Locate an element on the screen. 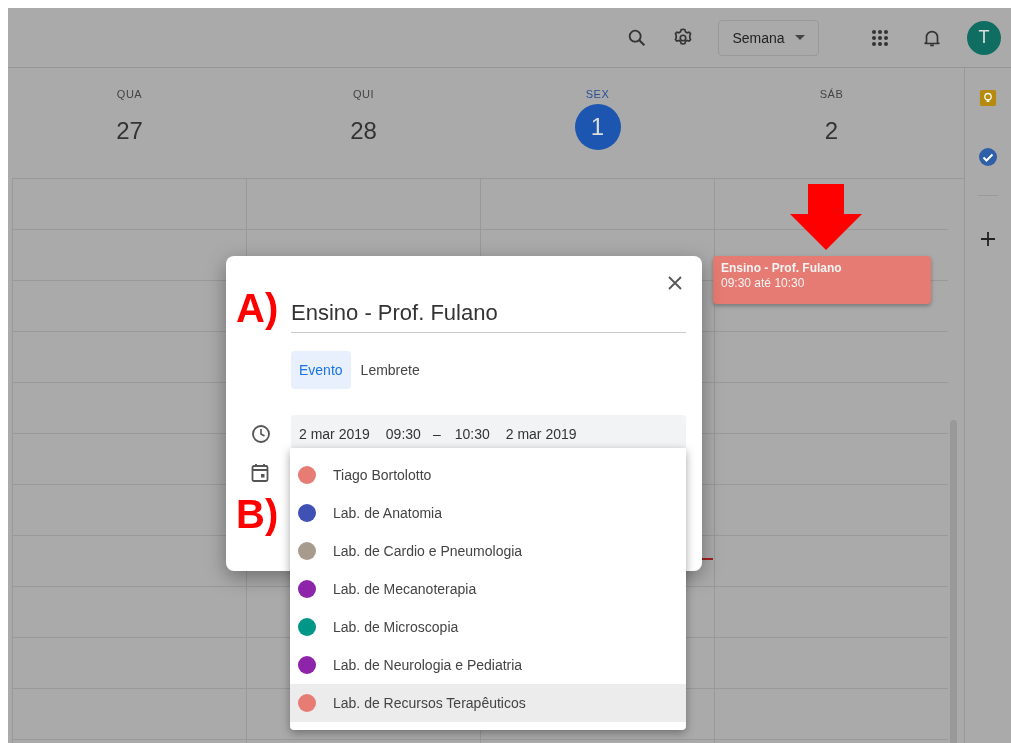 Image resolution: width=1011 pixels, height=743 pixels. weekday-label: SÁB is located at coordinates (831, 95).